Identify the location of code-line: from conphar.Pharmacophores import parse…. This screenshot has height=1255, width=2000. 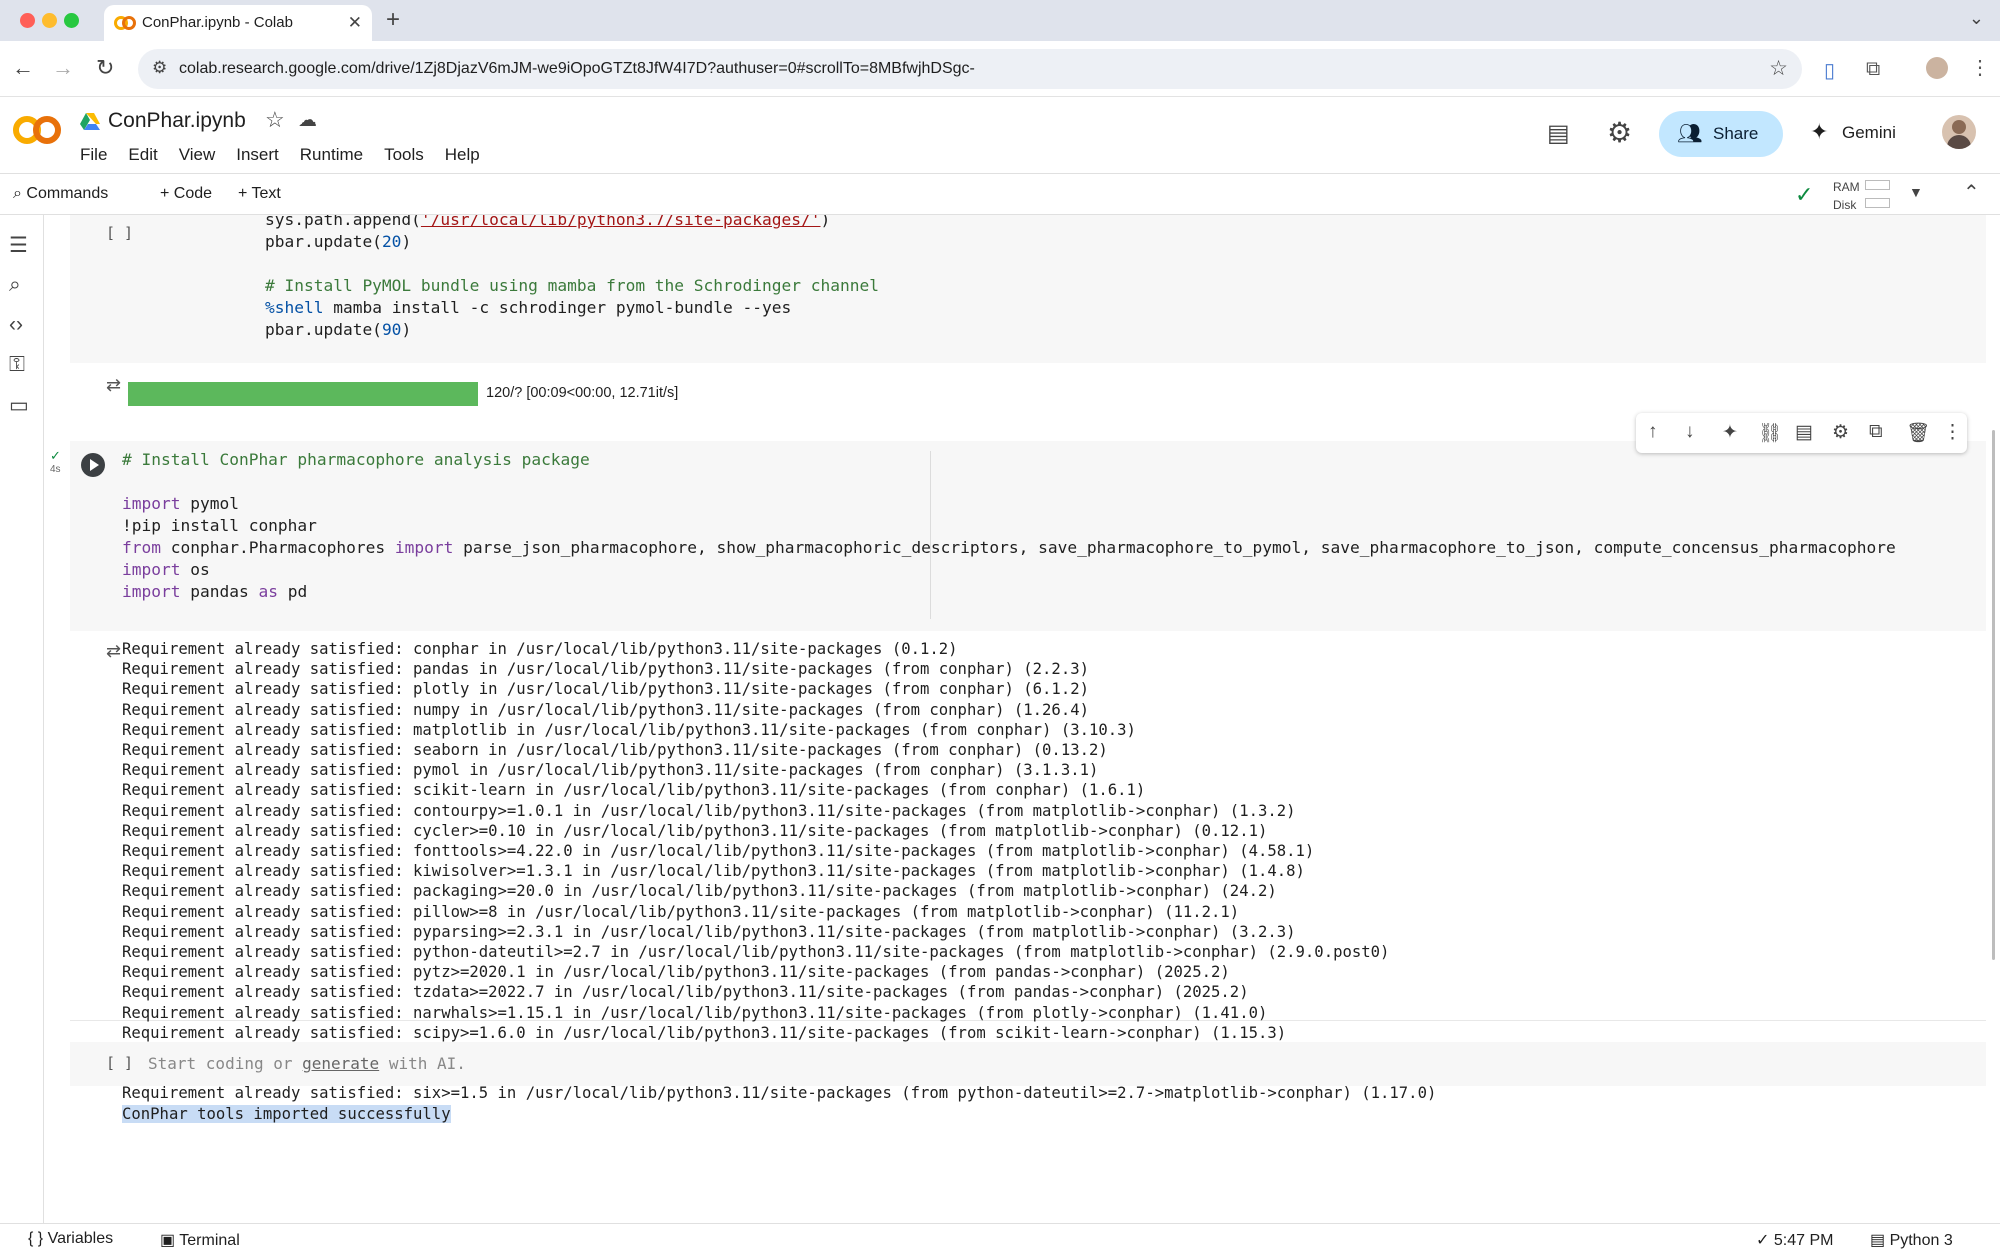
(1009, 547).